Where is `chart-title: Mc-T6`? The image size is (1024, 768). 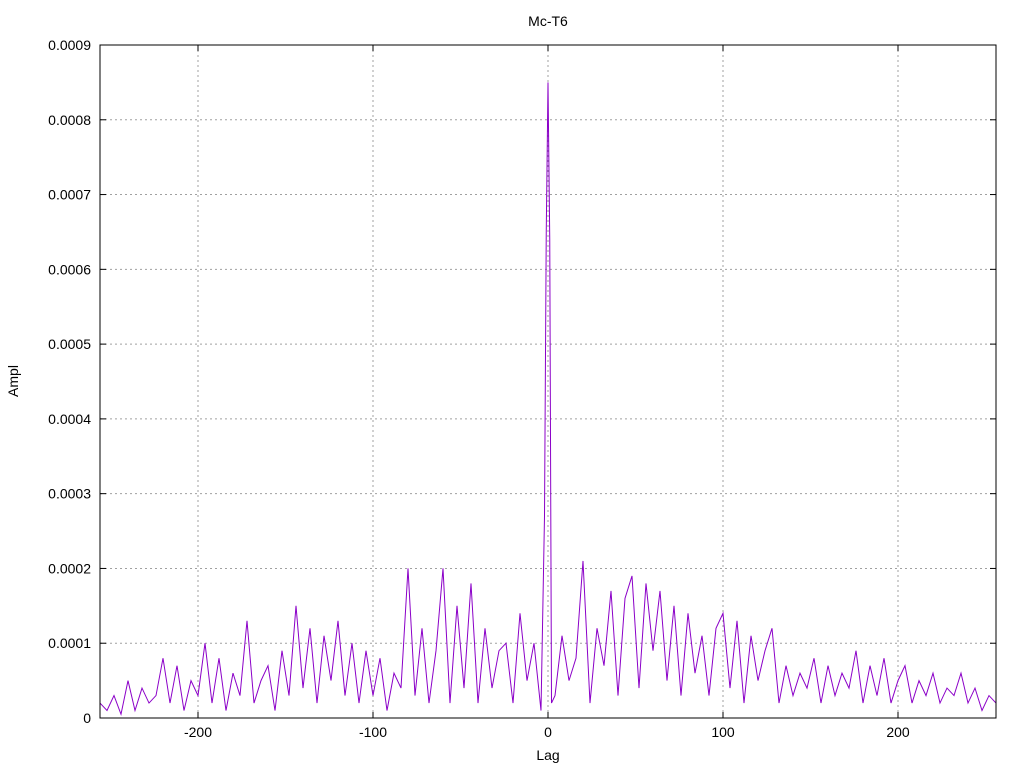 chart-title: Mc-T6 is located at coordinates (548, 21).